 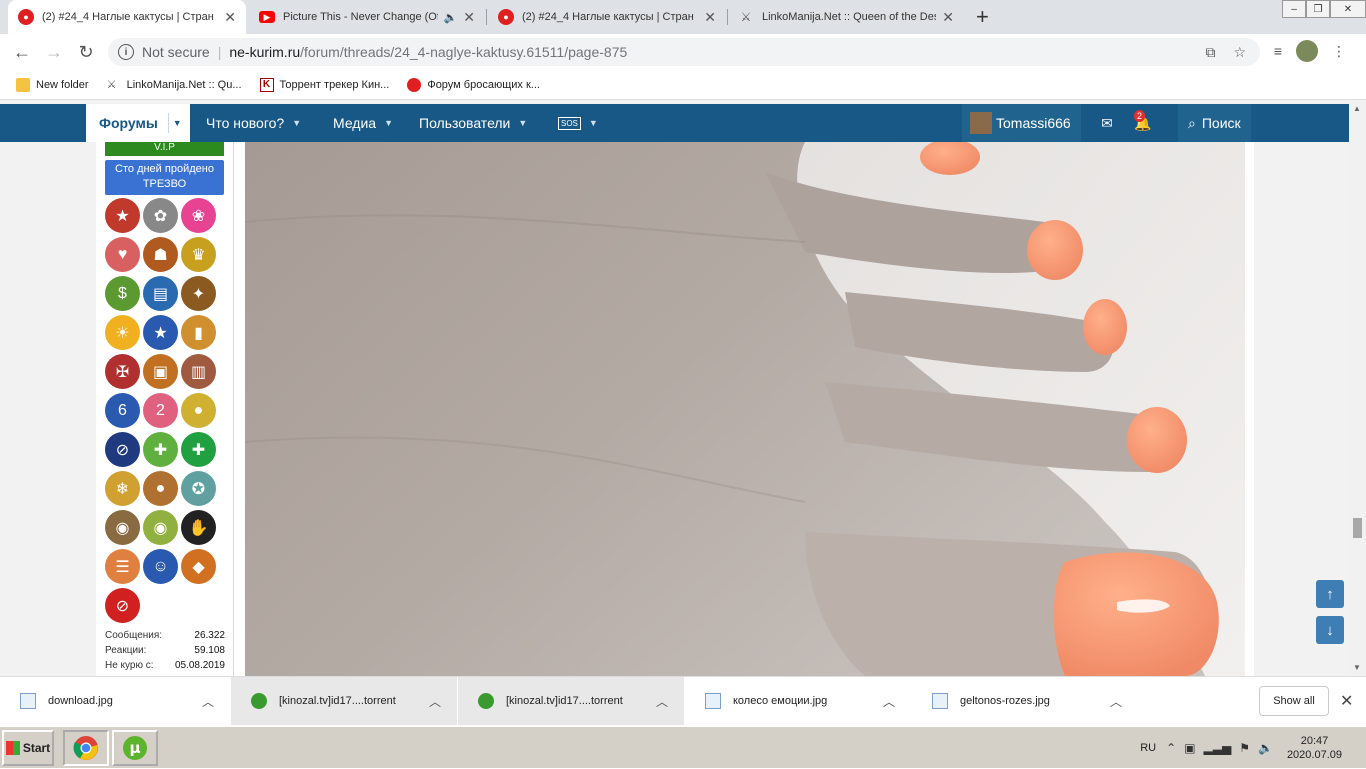 What do you see at coordinates (1107, 123) in the screenshot?
I see `inbox-icon: ✉` at bounding box center [1107, 123].